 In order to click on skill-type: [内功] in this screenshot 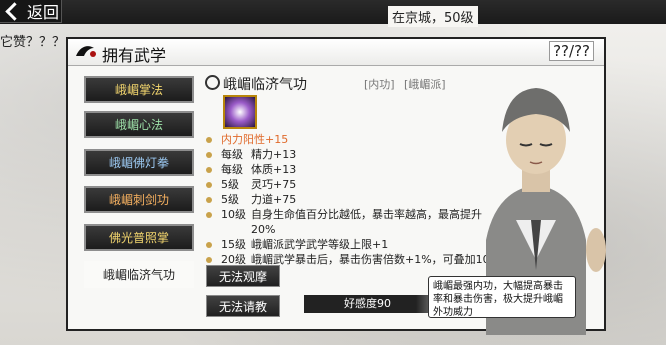, I will do `click(379, 84)`.